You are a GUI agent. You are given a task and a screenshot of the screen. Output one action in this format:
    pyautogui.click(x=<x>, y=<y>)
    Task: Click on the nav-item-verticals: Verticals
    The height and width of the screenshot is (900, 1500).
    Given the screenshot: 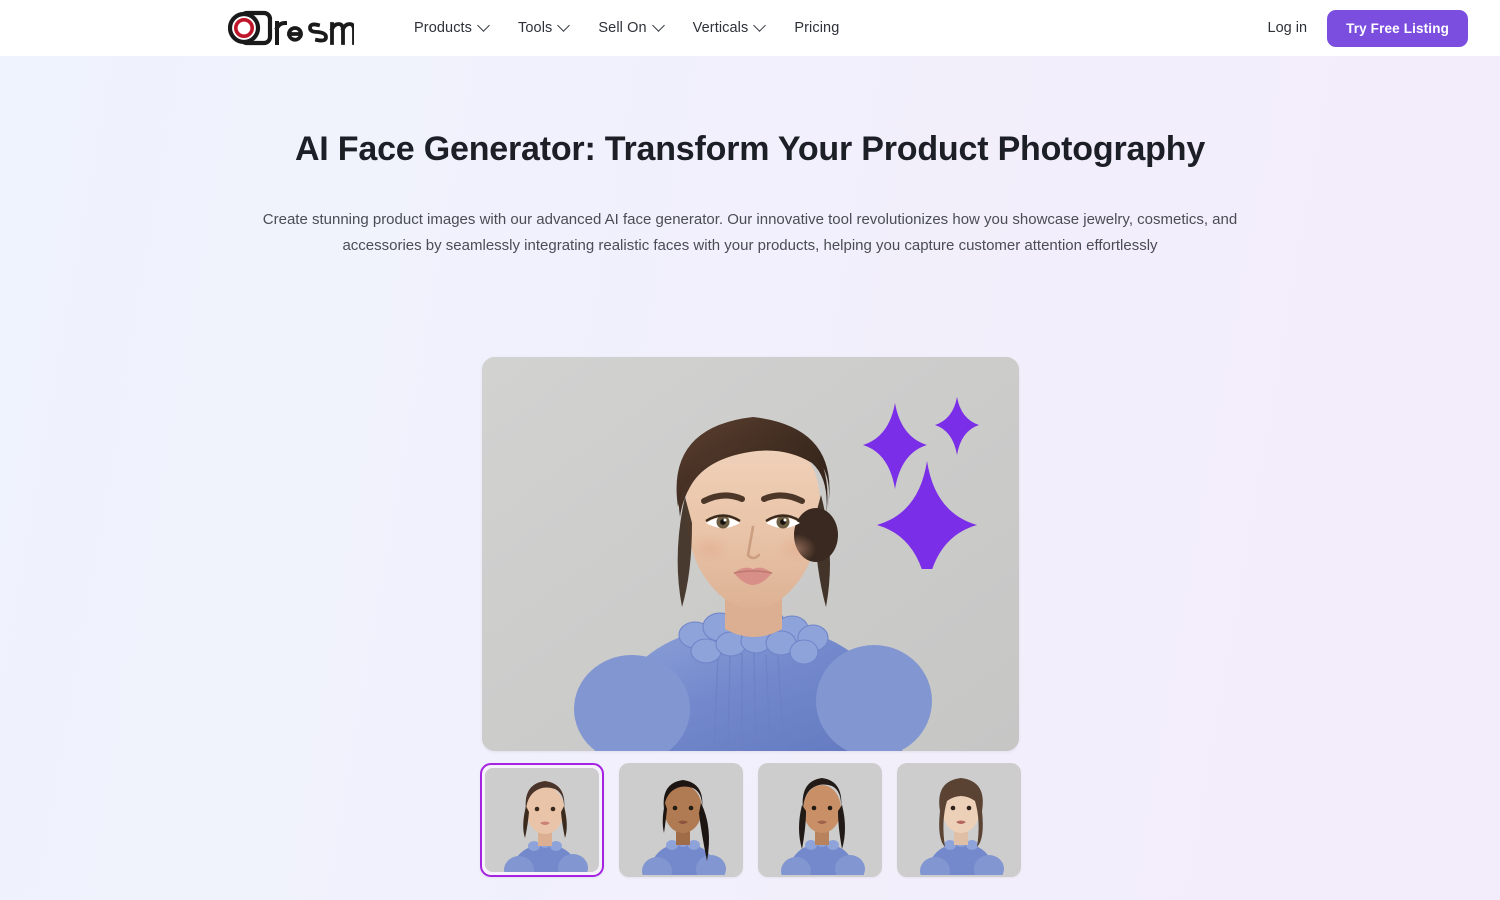 What is the action you would take?
    pyautogui.click(x=729, y=28)
    